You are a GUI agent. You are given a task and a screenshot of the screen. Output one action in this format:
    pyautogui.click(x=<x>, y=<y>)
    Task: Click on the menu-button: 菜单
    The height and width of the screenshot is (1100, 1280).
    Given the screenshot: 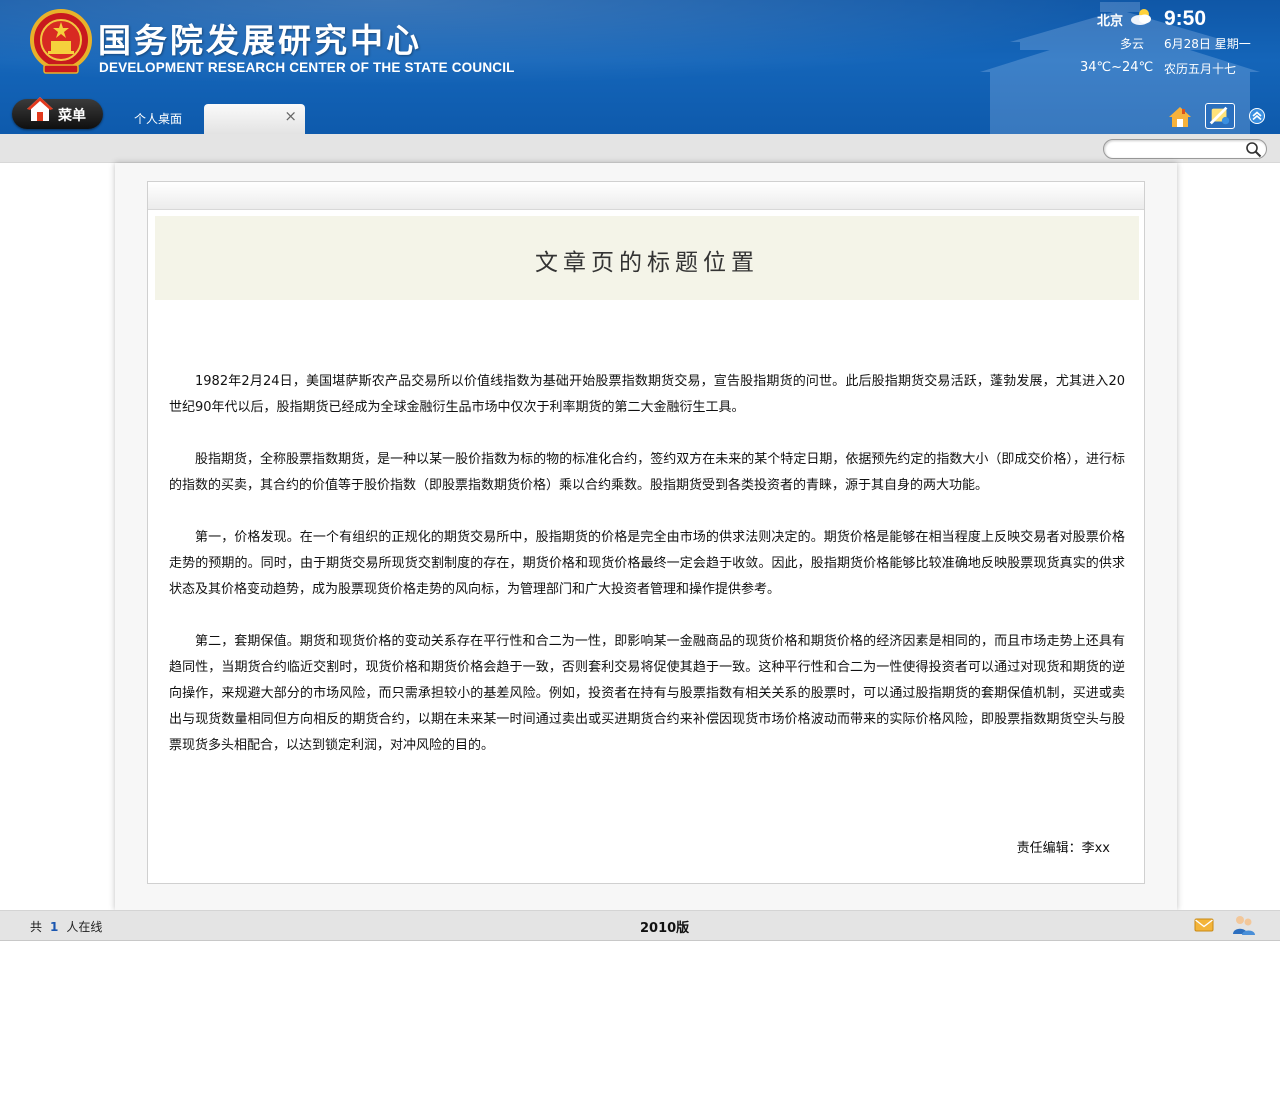 What is the action you would take?
    pyautogui.click(x=57, y=113)
    